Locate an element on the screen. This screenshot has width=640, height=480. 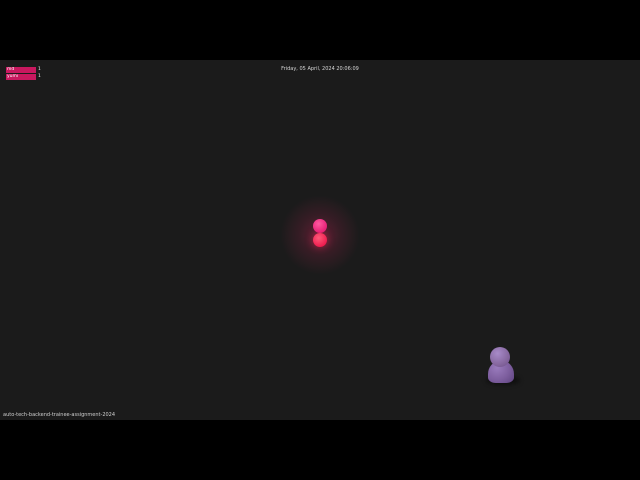
legend-player-name: yumi is located at coordinates (21, 77).